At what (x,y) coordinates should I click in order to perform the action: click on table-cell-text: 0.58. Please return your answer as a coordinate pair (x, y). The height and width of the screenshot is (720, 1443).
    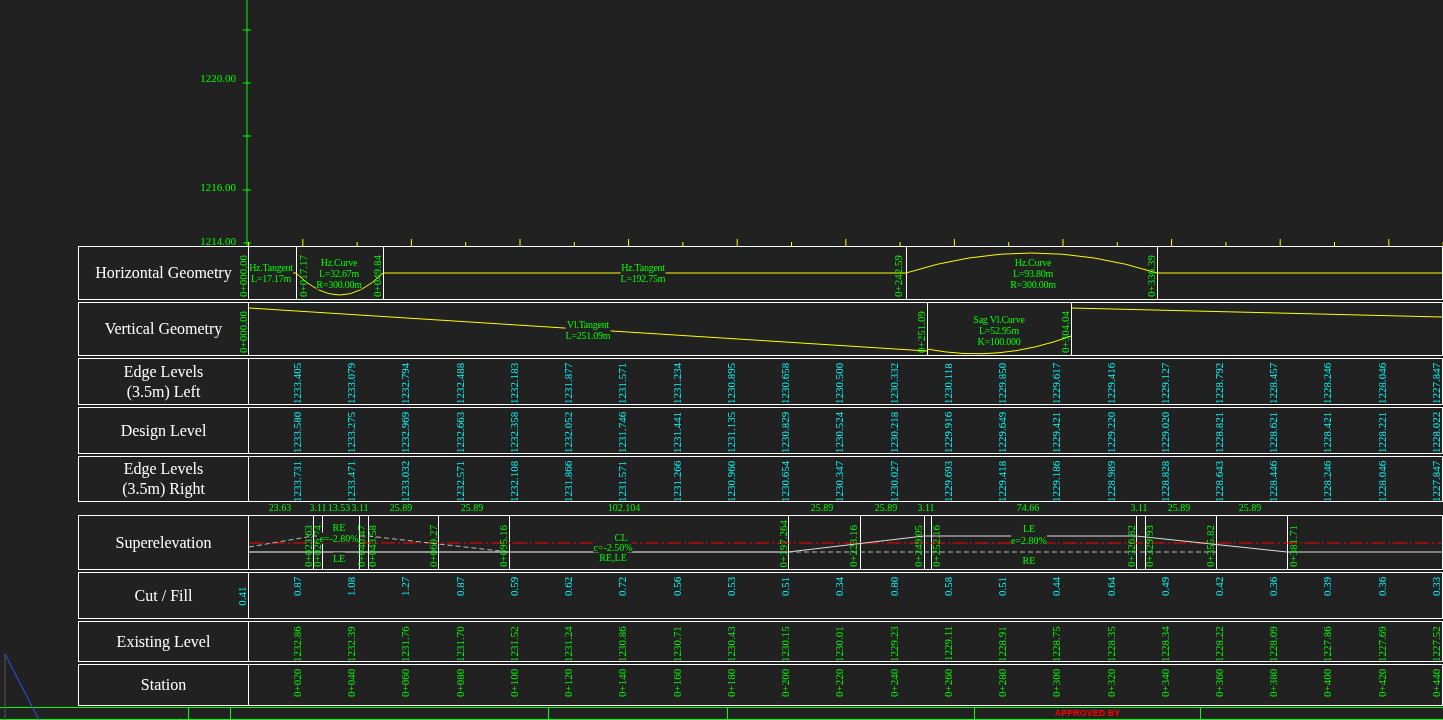
    Looking at the image, I should click on (948, 587).